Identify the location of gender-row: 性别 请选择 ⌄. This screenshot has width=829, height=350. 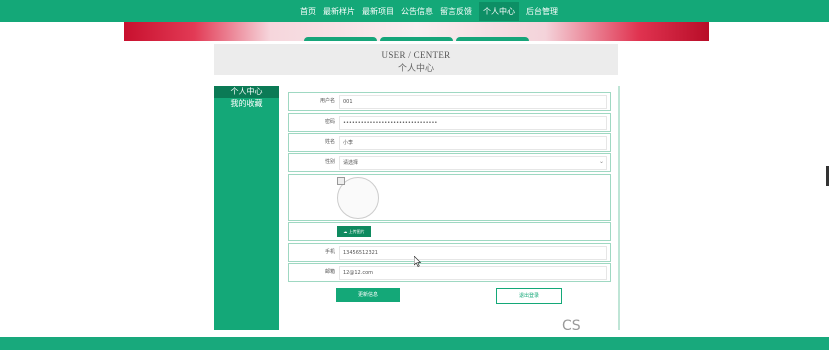
(449, 162).